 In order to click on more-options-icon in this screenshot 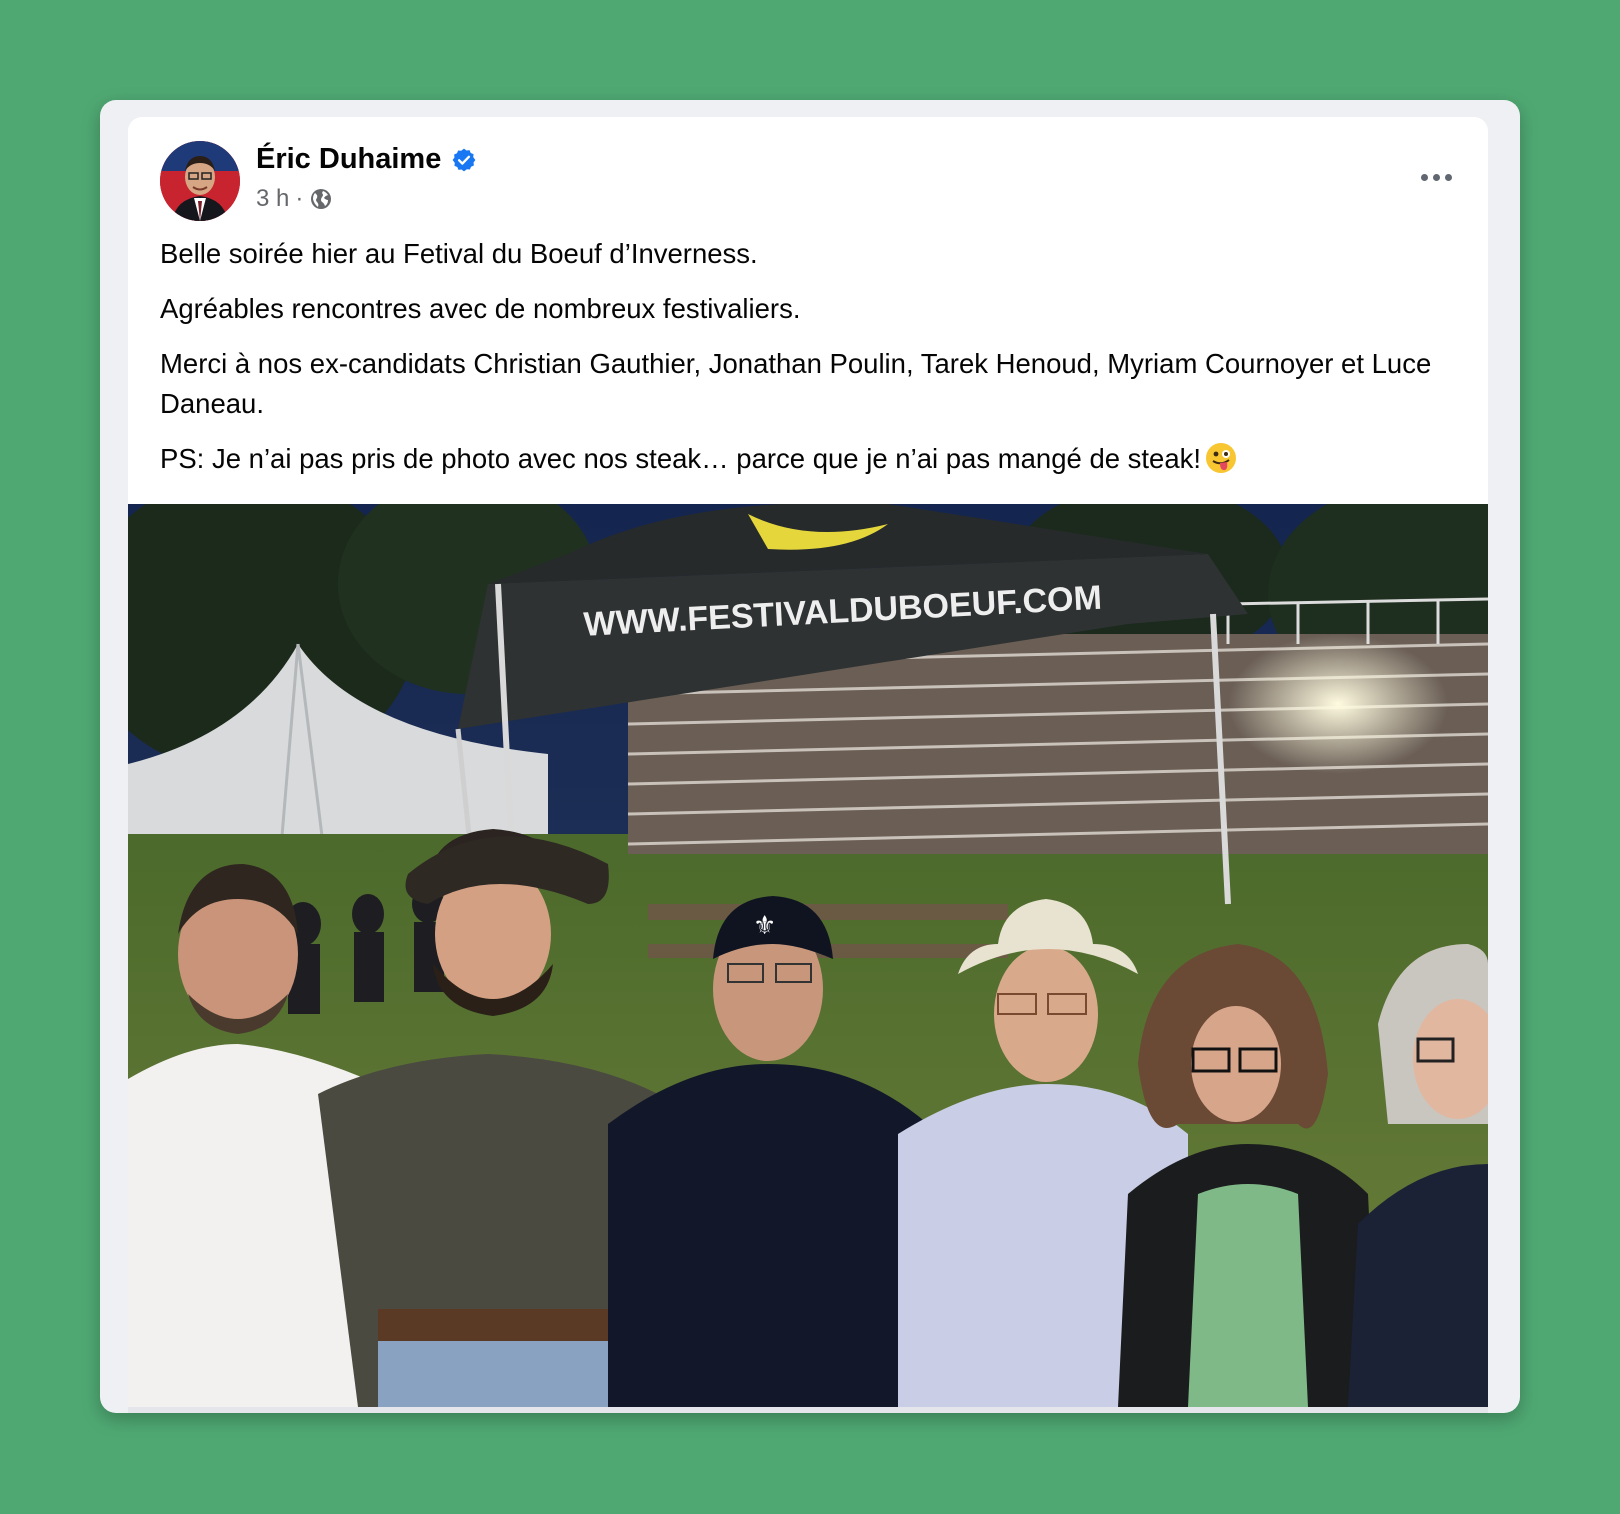, I will do `click(1436, 177)`.